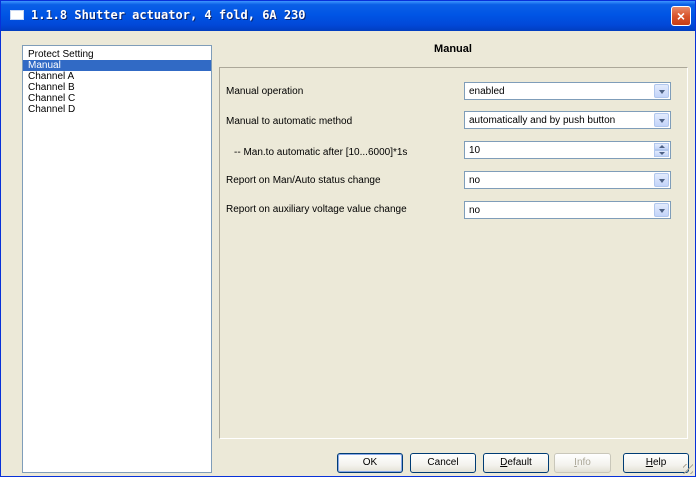  What do you see at coordinates (321, 152) in the screenshot?
I see `param-label-man-to-automatic-after: -- Man.to automatic after [10...6000]*1s` at bounding box center [321, 152].